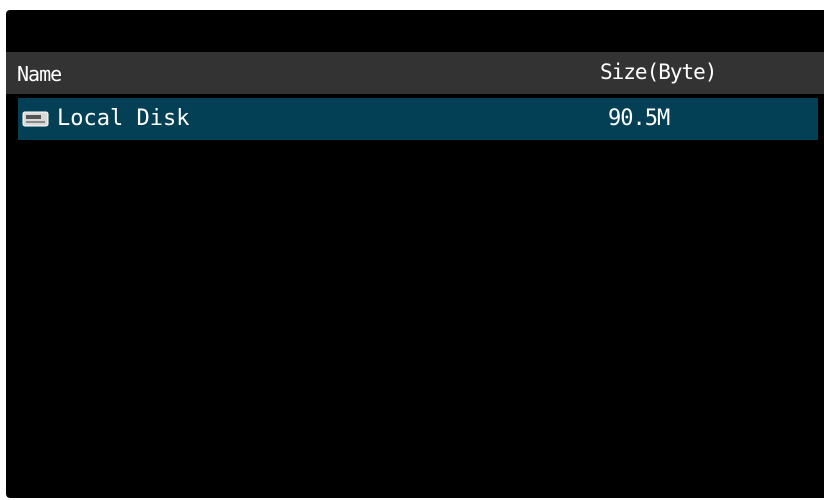 This screenshot has height=500, width=824. Describe the element at coordinates (418, 119) in the screenshot. I see `file-row-local-disk: Local Disk 90.5M` at that location.